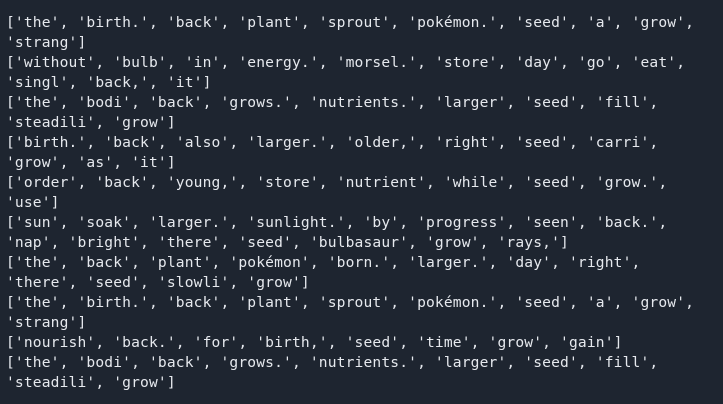  What do you see at coordinates (91, 162) in the screenshot?
I see `output-line: 'grow', 'as', 'it']` at bounding box center [91, 162].